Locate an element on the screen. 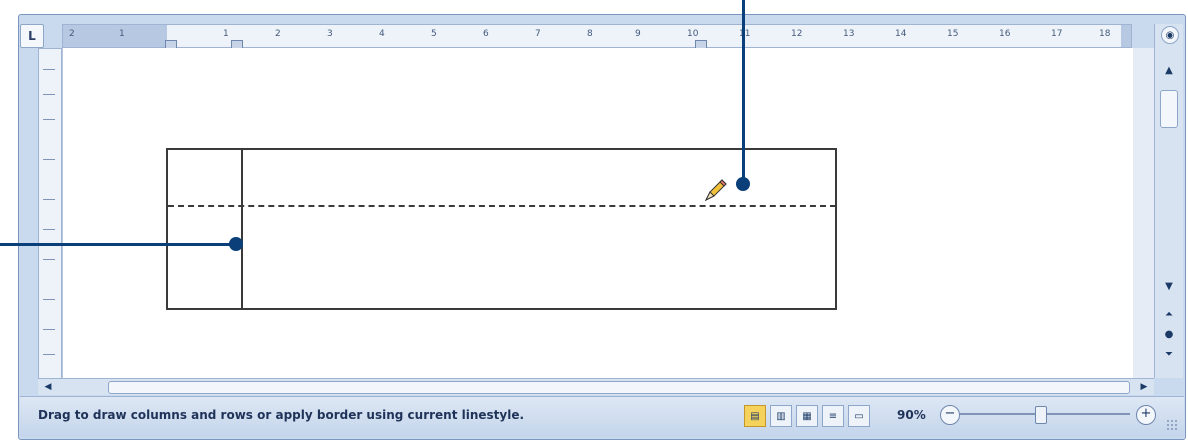  zoom-in-button: + is located at coordinates (1146, 415).